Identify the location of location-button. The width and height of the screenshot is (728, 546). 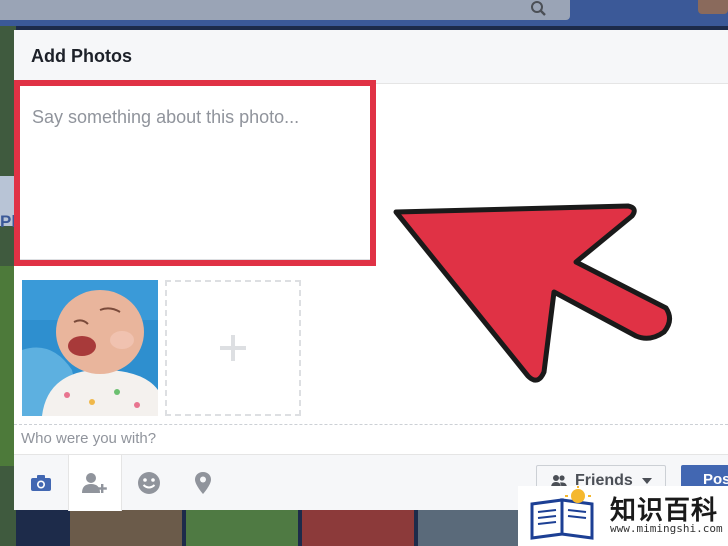
(203, 483).